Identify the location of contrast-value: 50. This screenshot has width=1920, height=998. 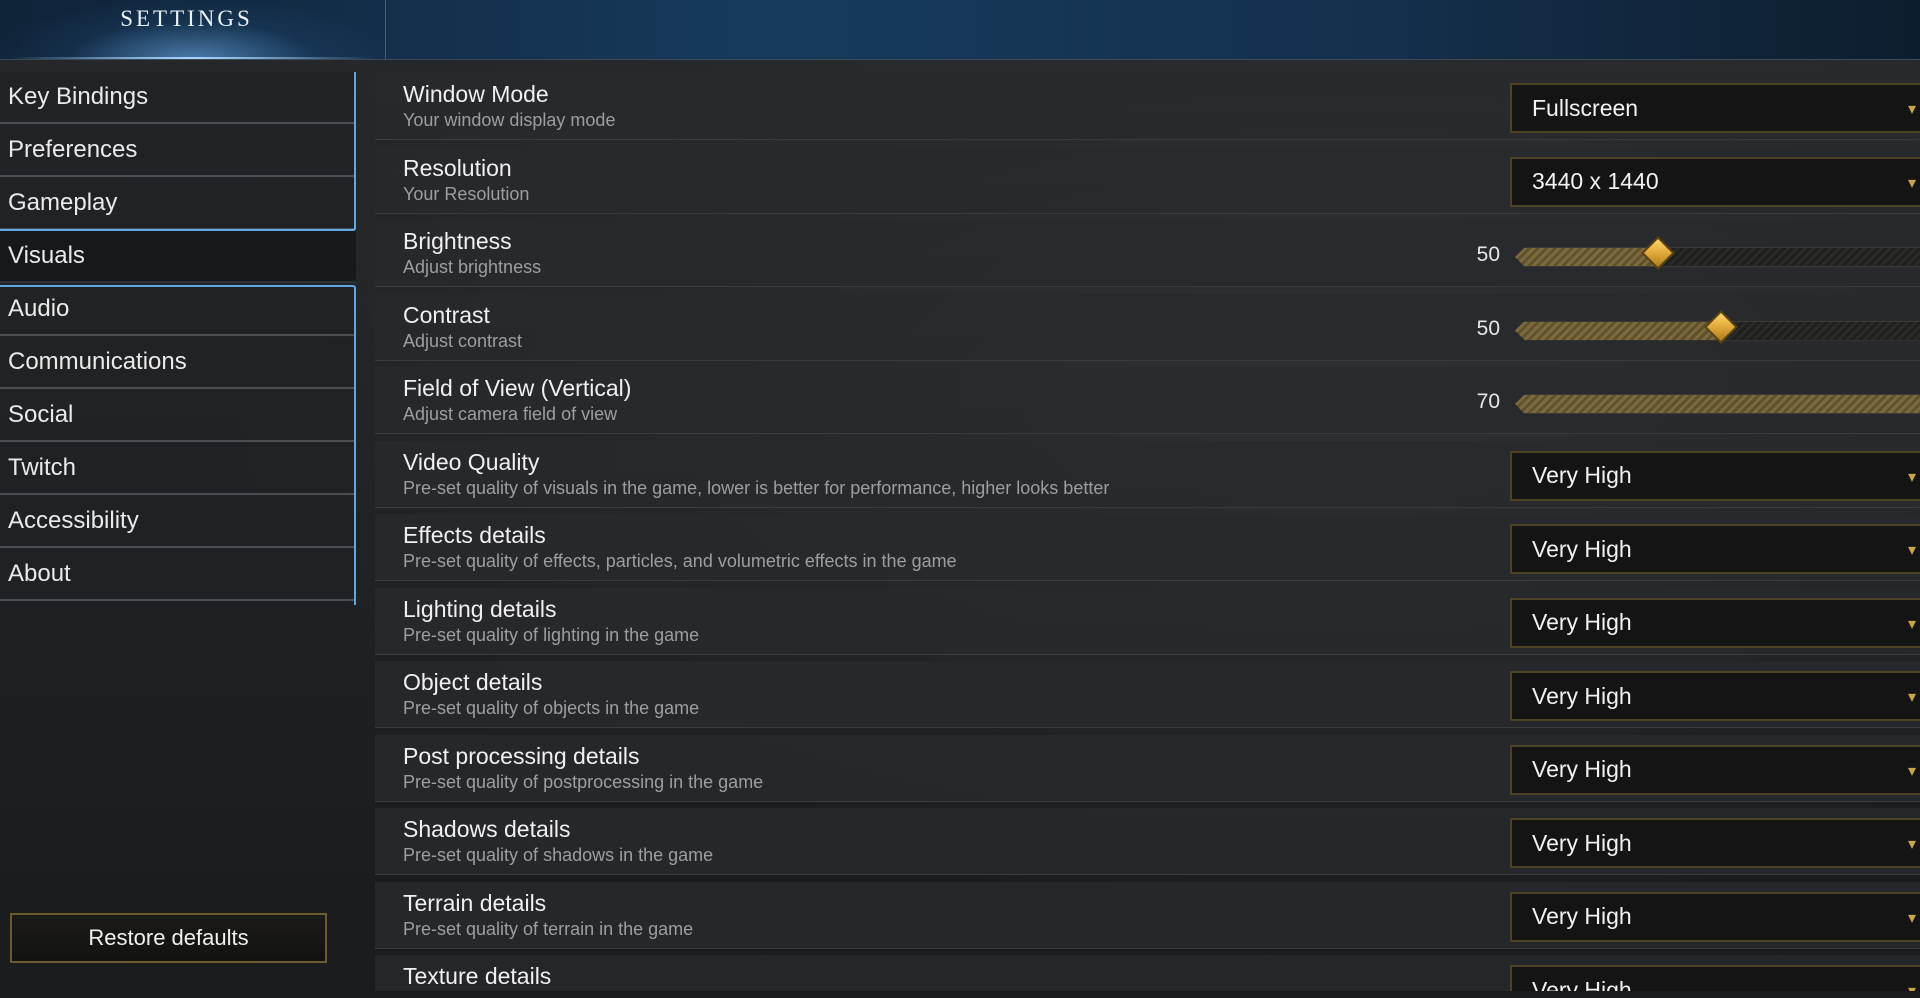
(1488, 328).